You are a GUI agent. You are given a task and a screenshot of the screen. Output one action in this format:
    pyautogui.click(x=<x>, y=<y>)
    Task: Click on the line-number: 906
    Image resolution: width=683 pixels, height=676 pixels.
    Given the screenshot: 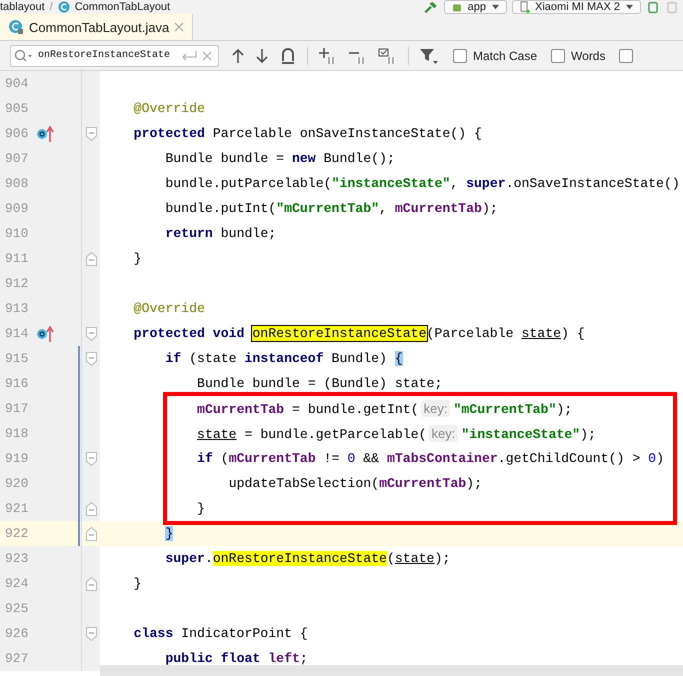 What is the action you would take?
    pyautogui.click(x=17, y=133)
    